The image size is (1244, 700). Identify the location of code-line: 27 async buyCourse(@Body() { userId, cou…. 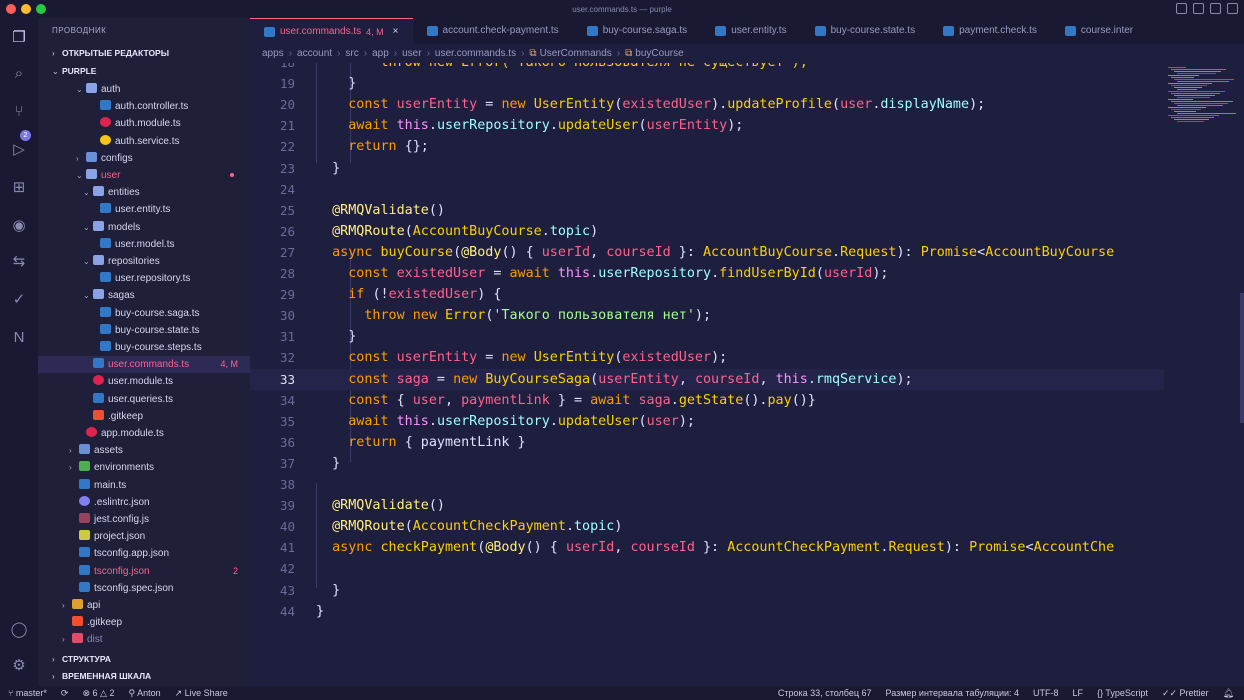
(707, 252).